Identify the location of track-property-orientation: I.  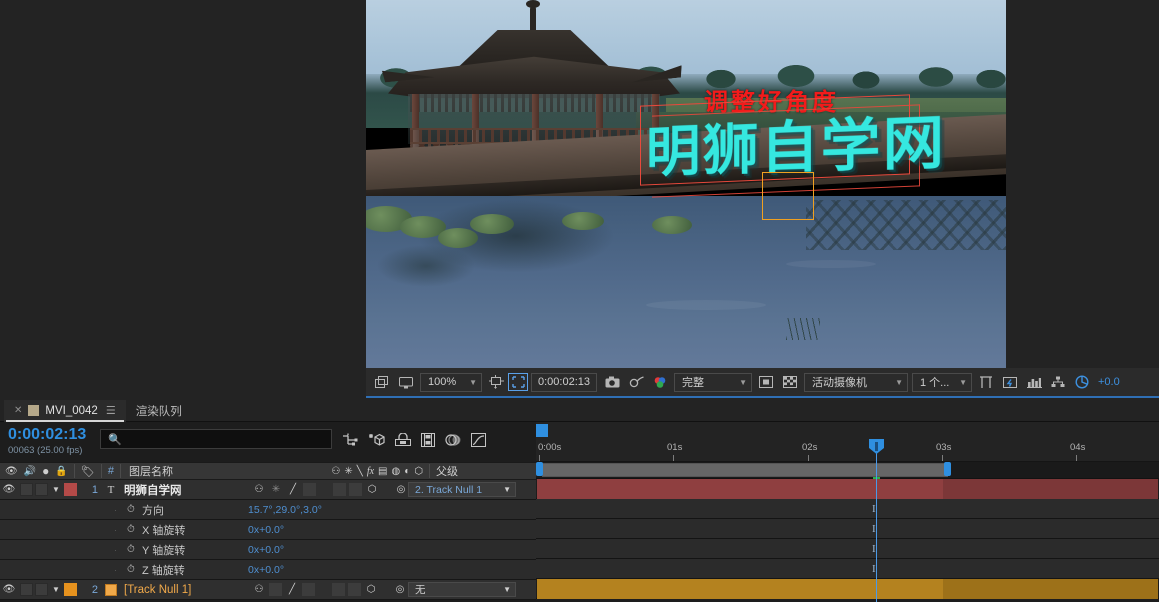
(847, 509).